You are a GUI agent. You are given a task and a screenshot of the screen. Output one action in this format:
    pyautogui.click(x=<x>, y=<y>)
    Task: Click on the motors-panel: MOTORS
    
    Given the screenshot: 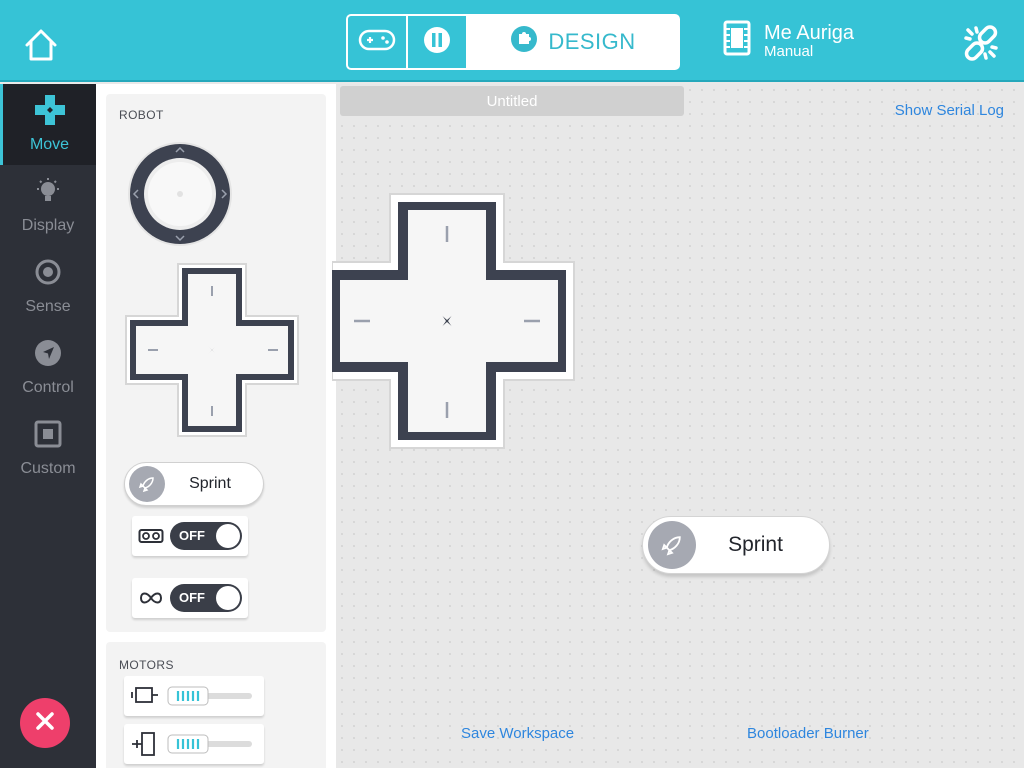 What is the action you would take?
    pyautogui.click(x=216, y=705)
    